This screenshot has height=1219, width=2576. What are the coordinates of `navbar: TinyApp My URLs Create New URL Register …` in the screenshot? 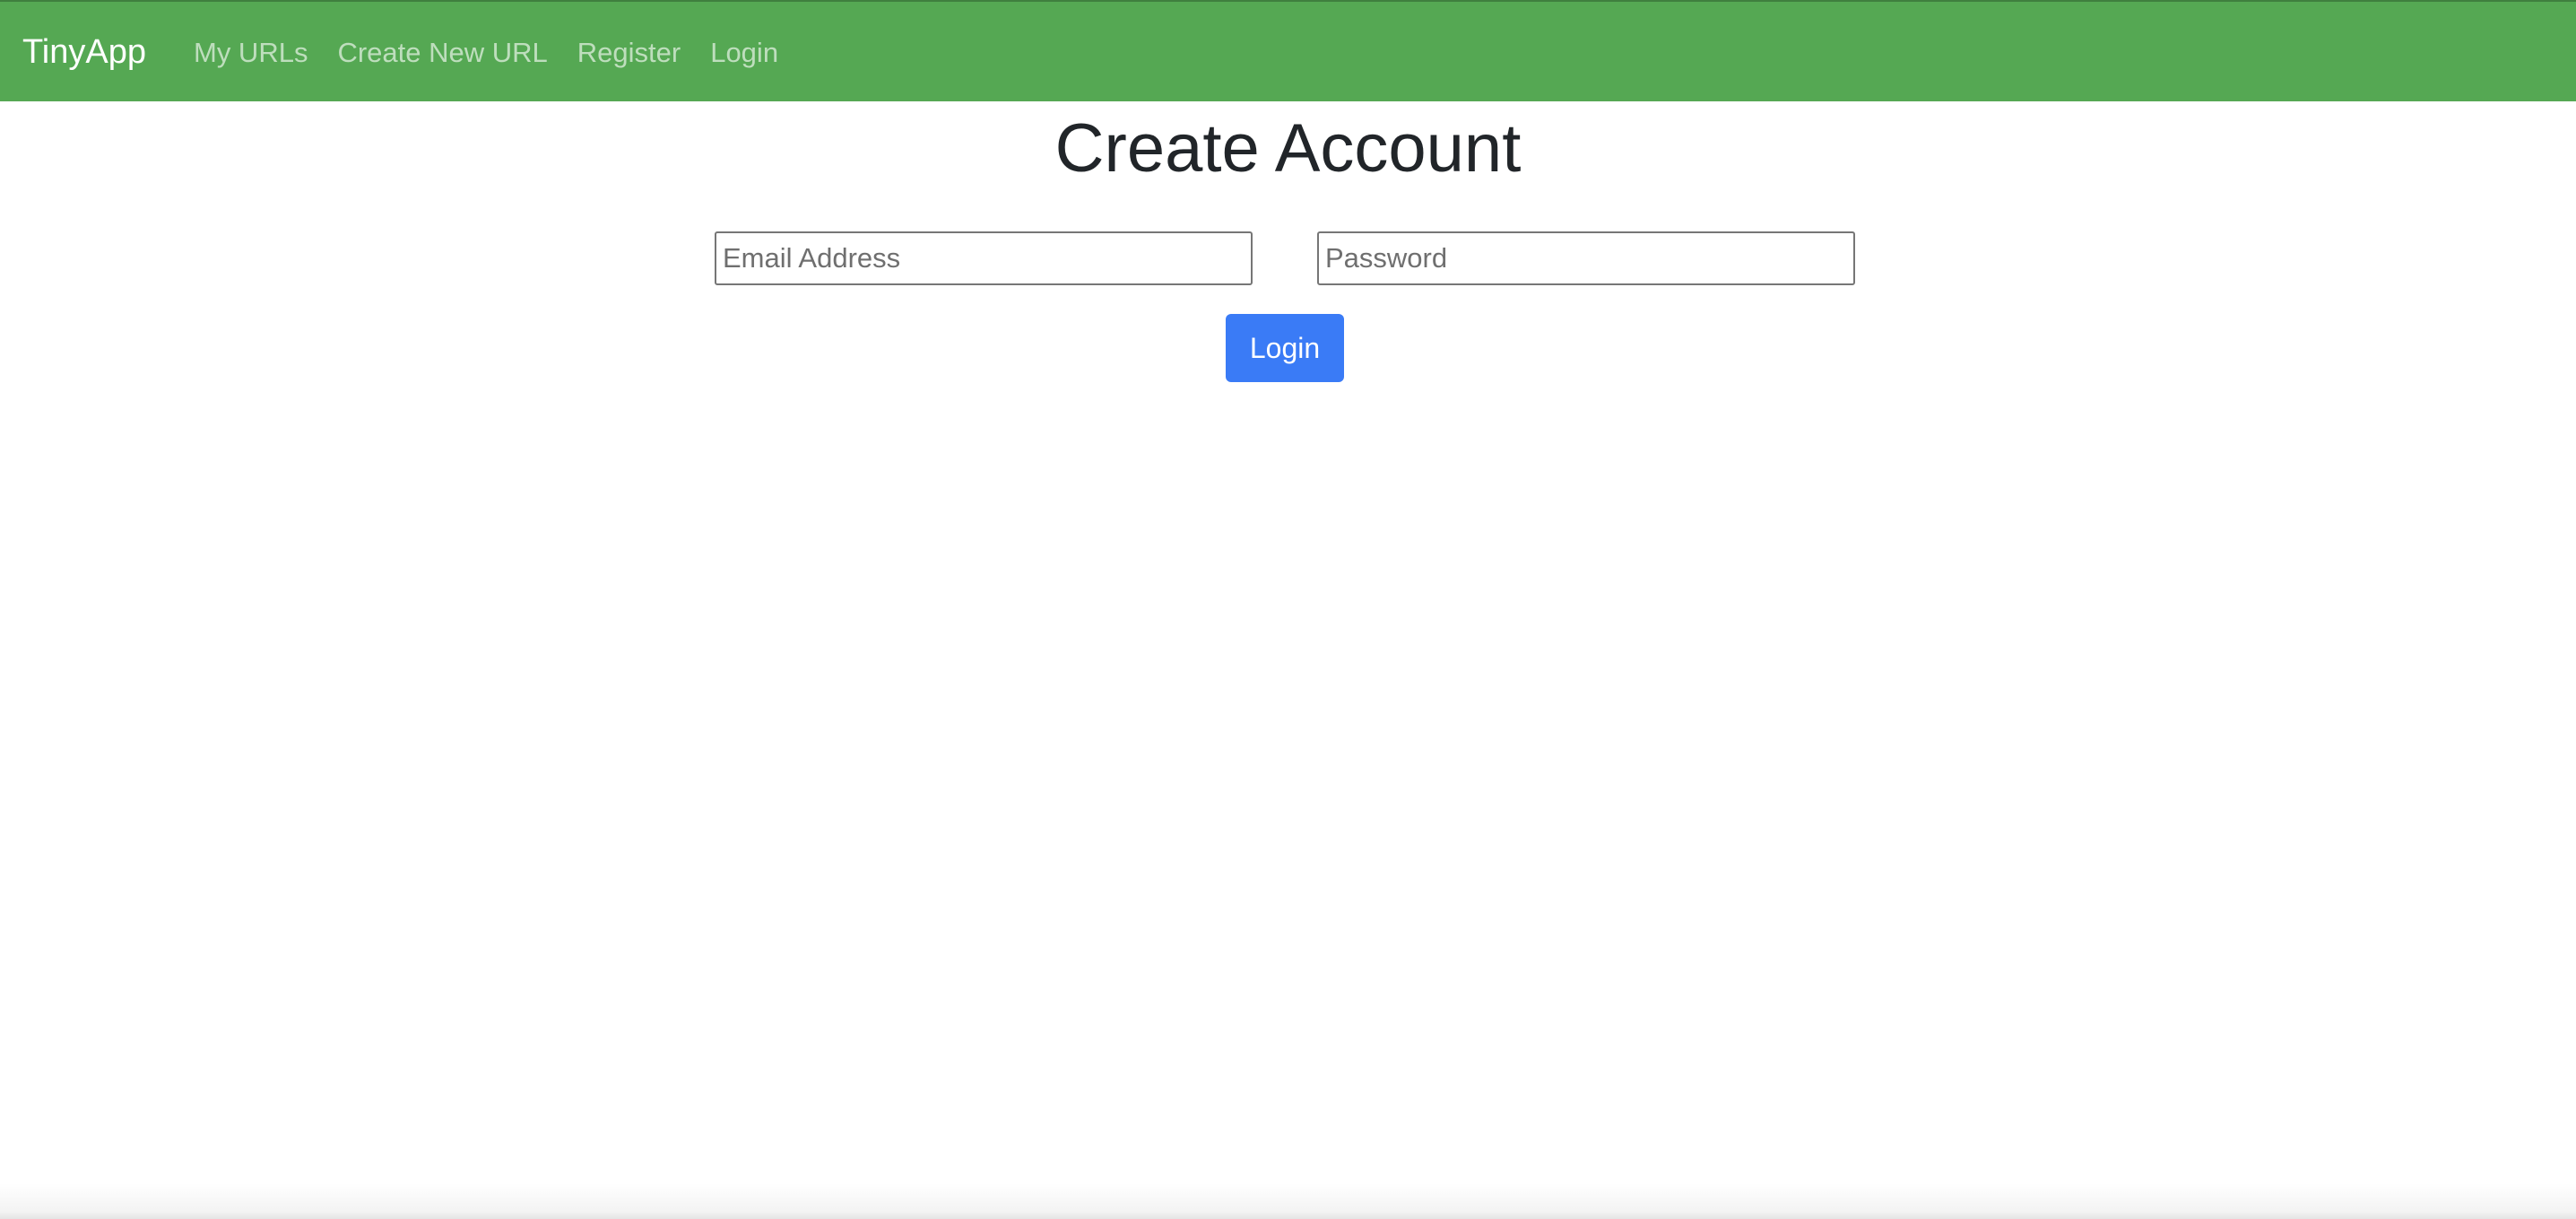 It's located at (1288, 50).